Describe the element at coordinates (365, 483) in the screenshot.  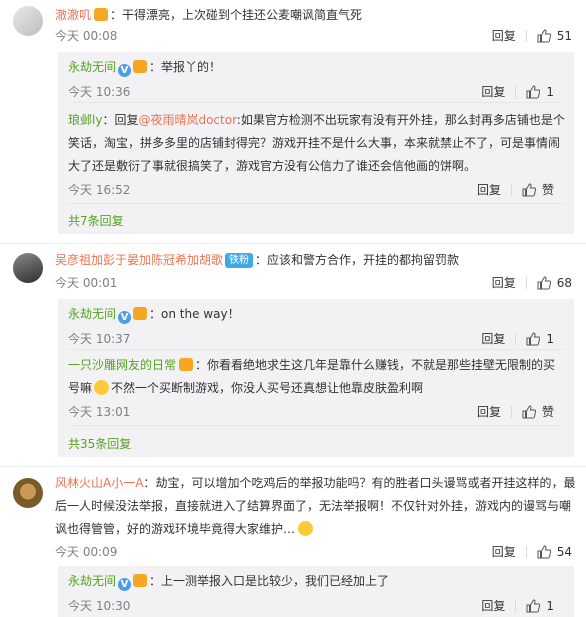
I see `comment-text: 劫宝，可以增加个吃鸡后的举报功能吗？有的胜者口头谩骂或者开挂这样的，最` at that location.